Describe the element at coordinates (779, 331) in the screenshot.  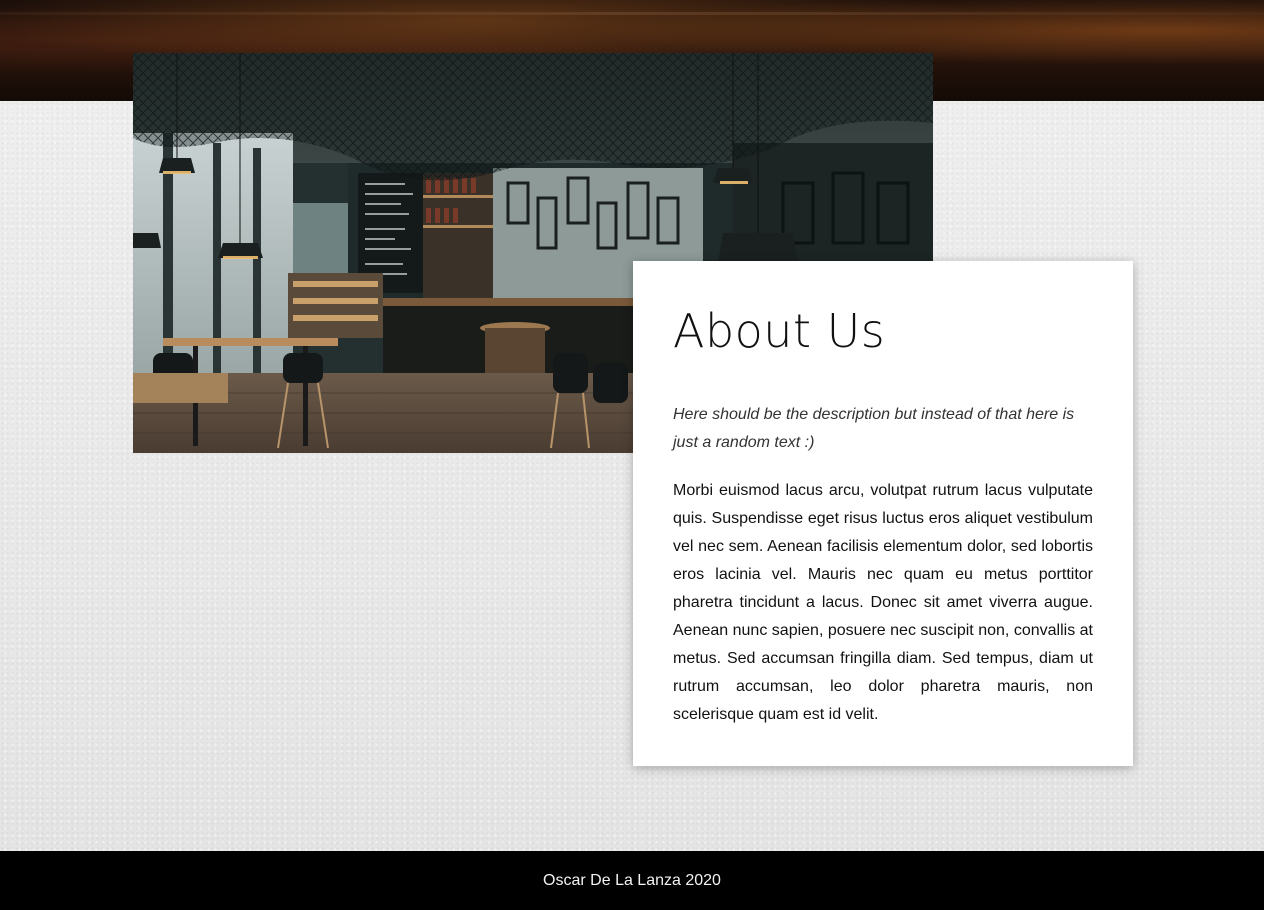
I see `about-title: About Us` at that location.